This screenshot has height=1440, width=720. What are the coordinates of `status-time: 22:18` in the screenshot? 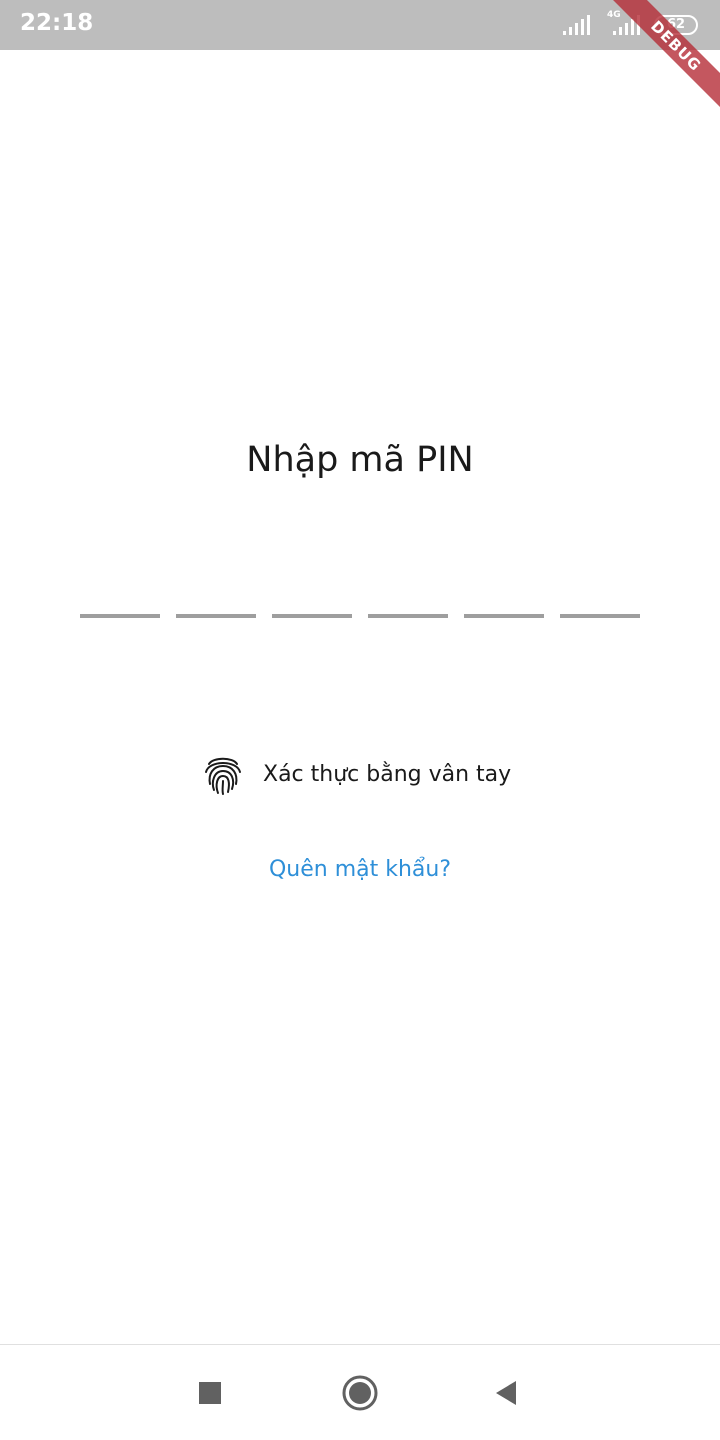 It's located at (57, 23).